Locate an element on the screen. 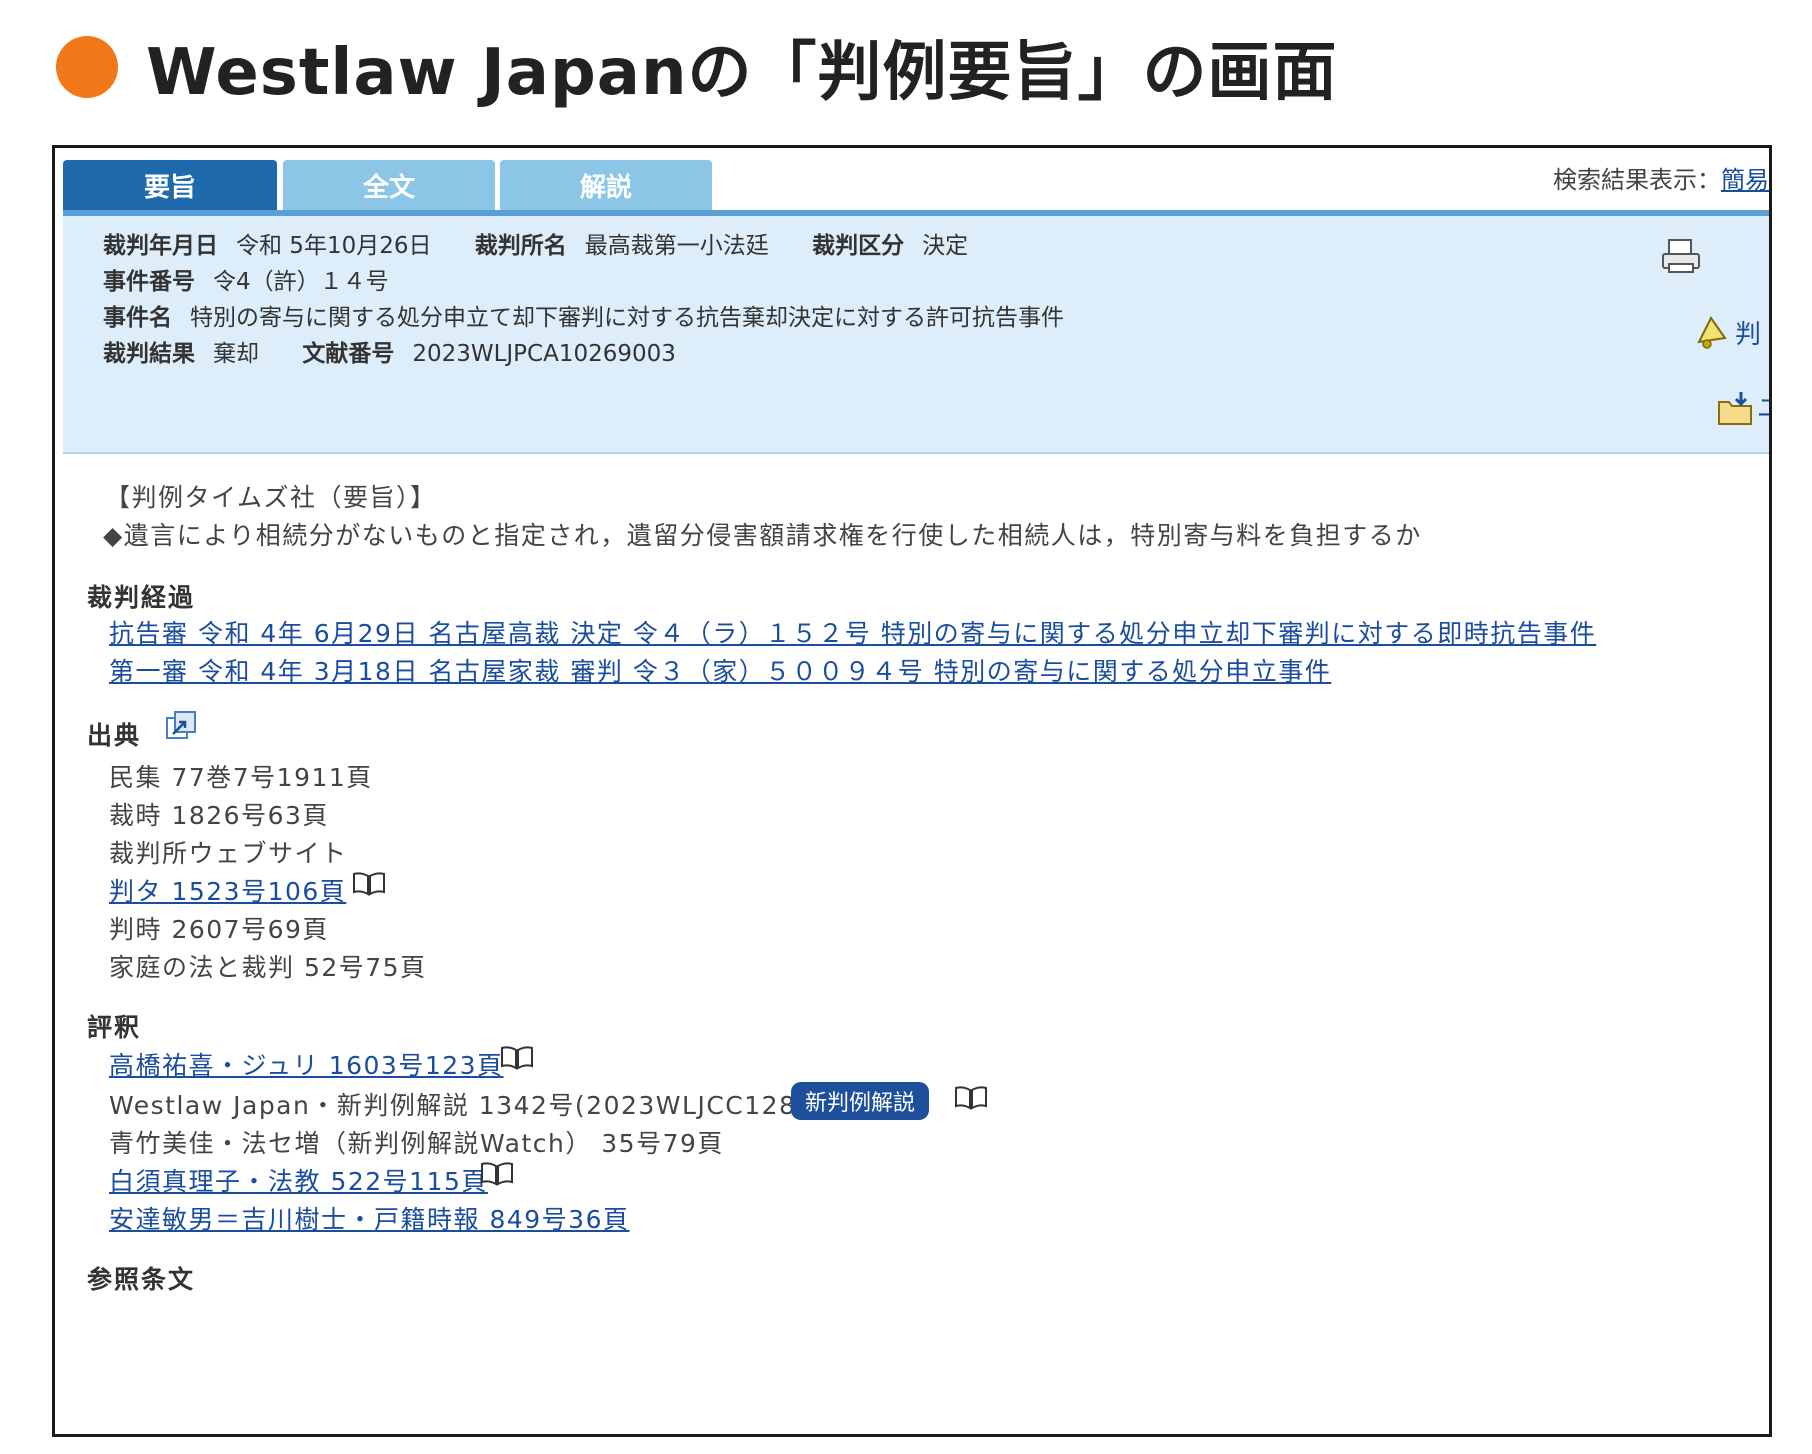  tab-fulltext: 全文 is located at coordinates (389, 185).